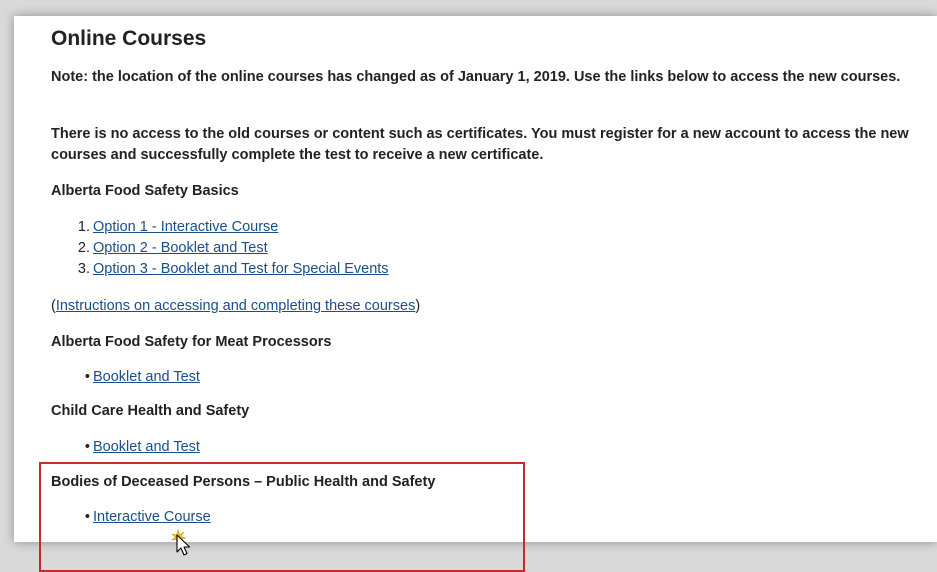  I want to click on interactive-course-link: Interactive Course, so click(152, 517).